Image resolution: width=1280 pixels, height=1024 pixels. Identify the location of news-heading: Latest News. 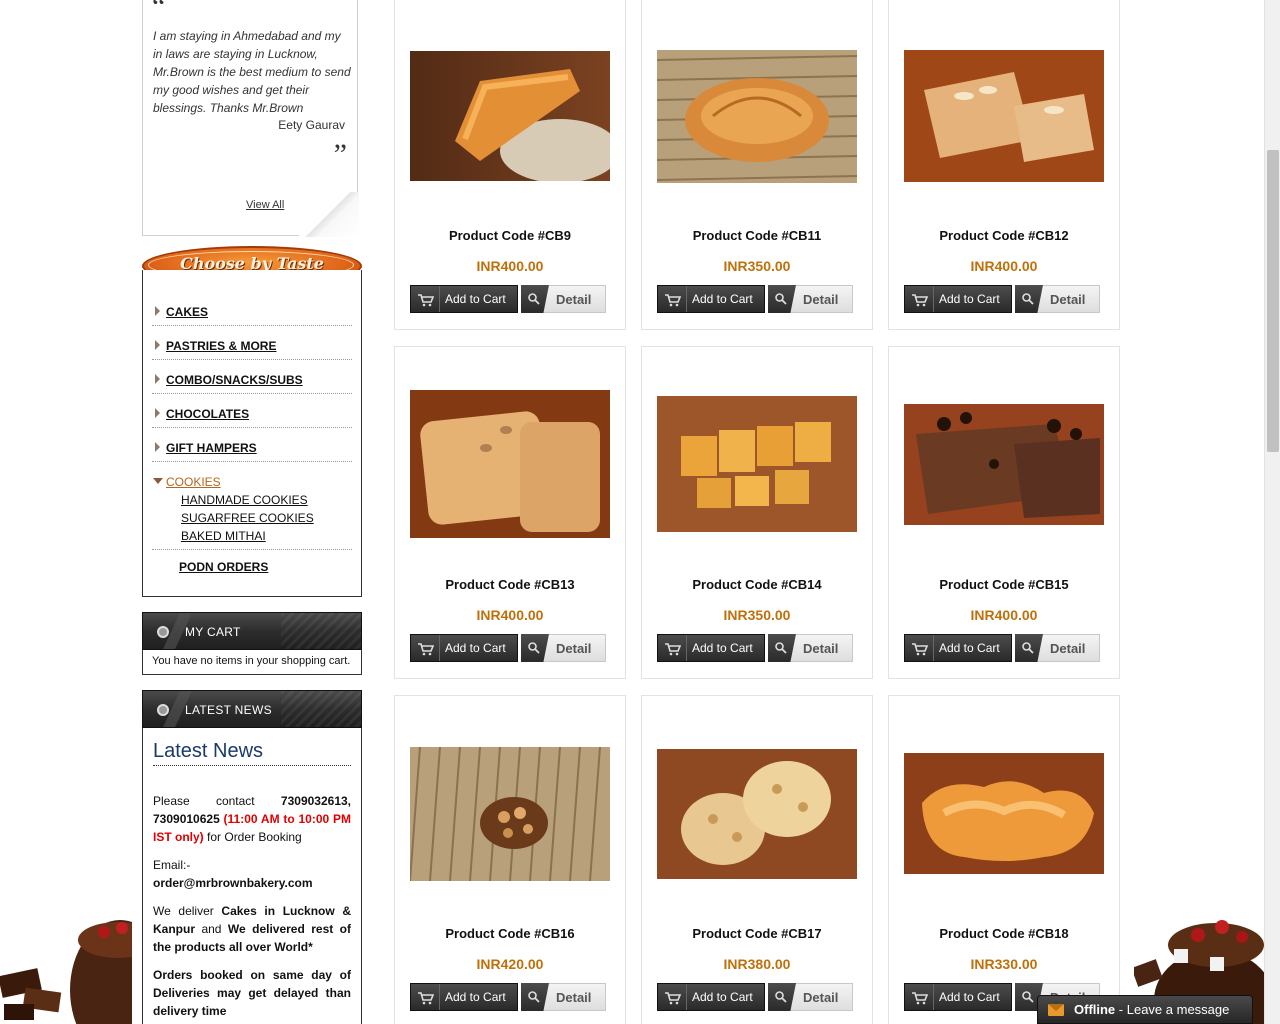
(252, 753).